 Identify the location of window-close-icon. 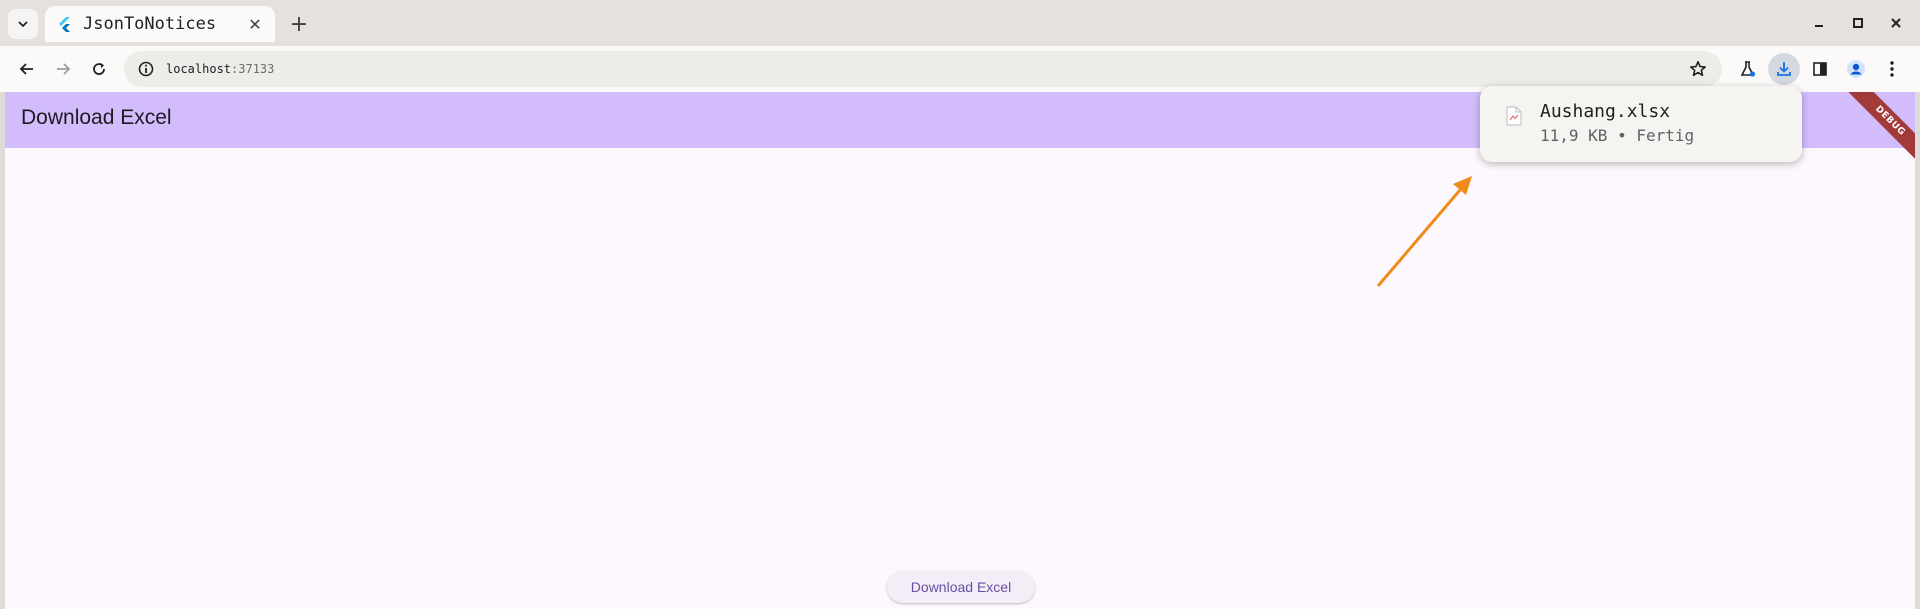
(1896, 23).